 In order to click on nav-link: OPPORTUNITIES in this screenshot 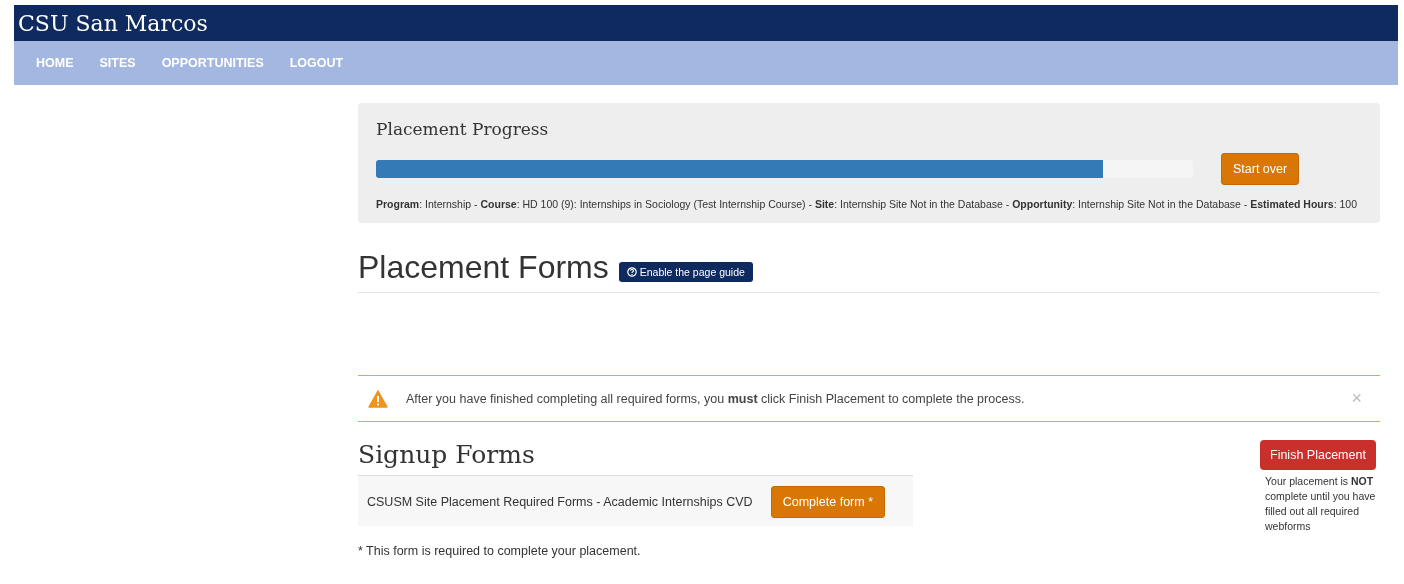, I will do `click(212, 63)`.